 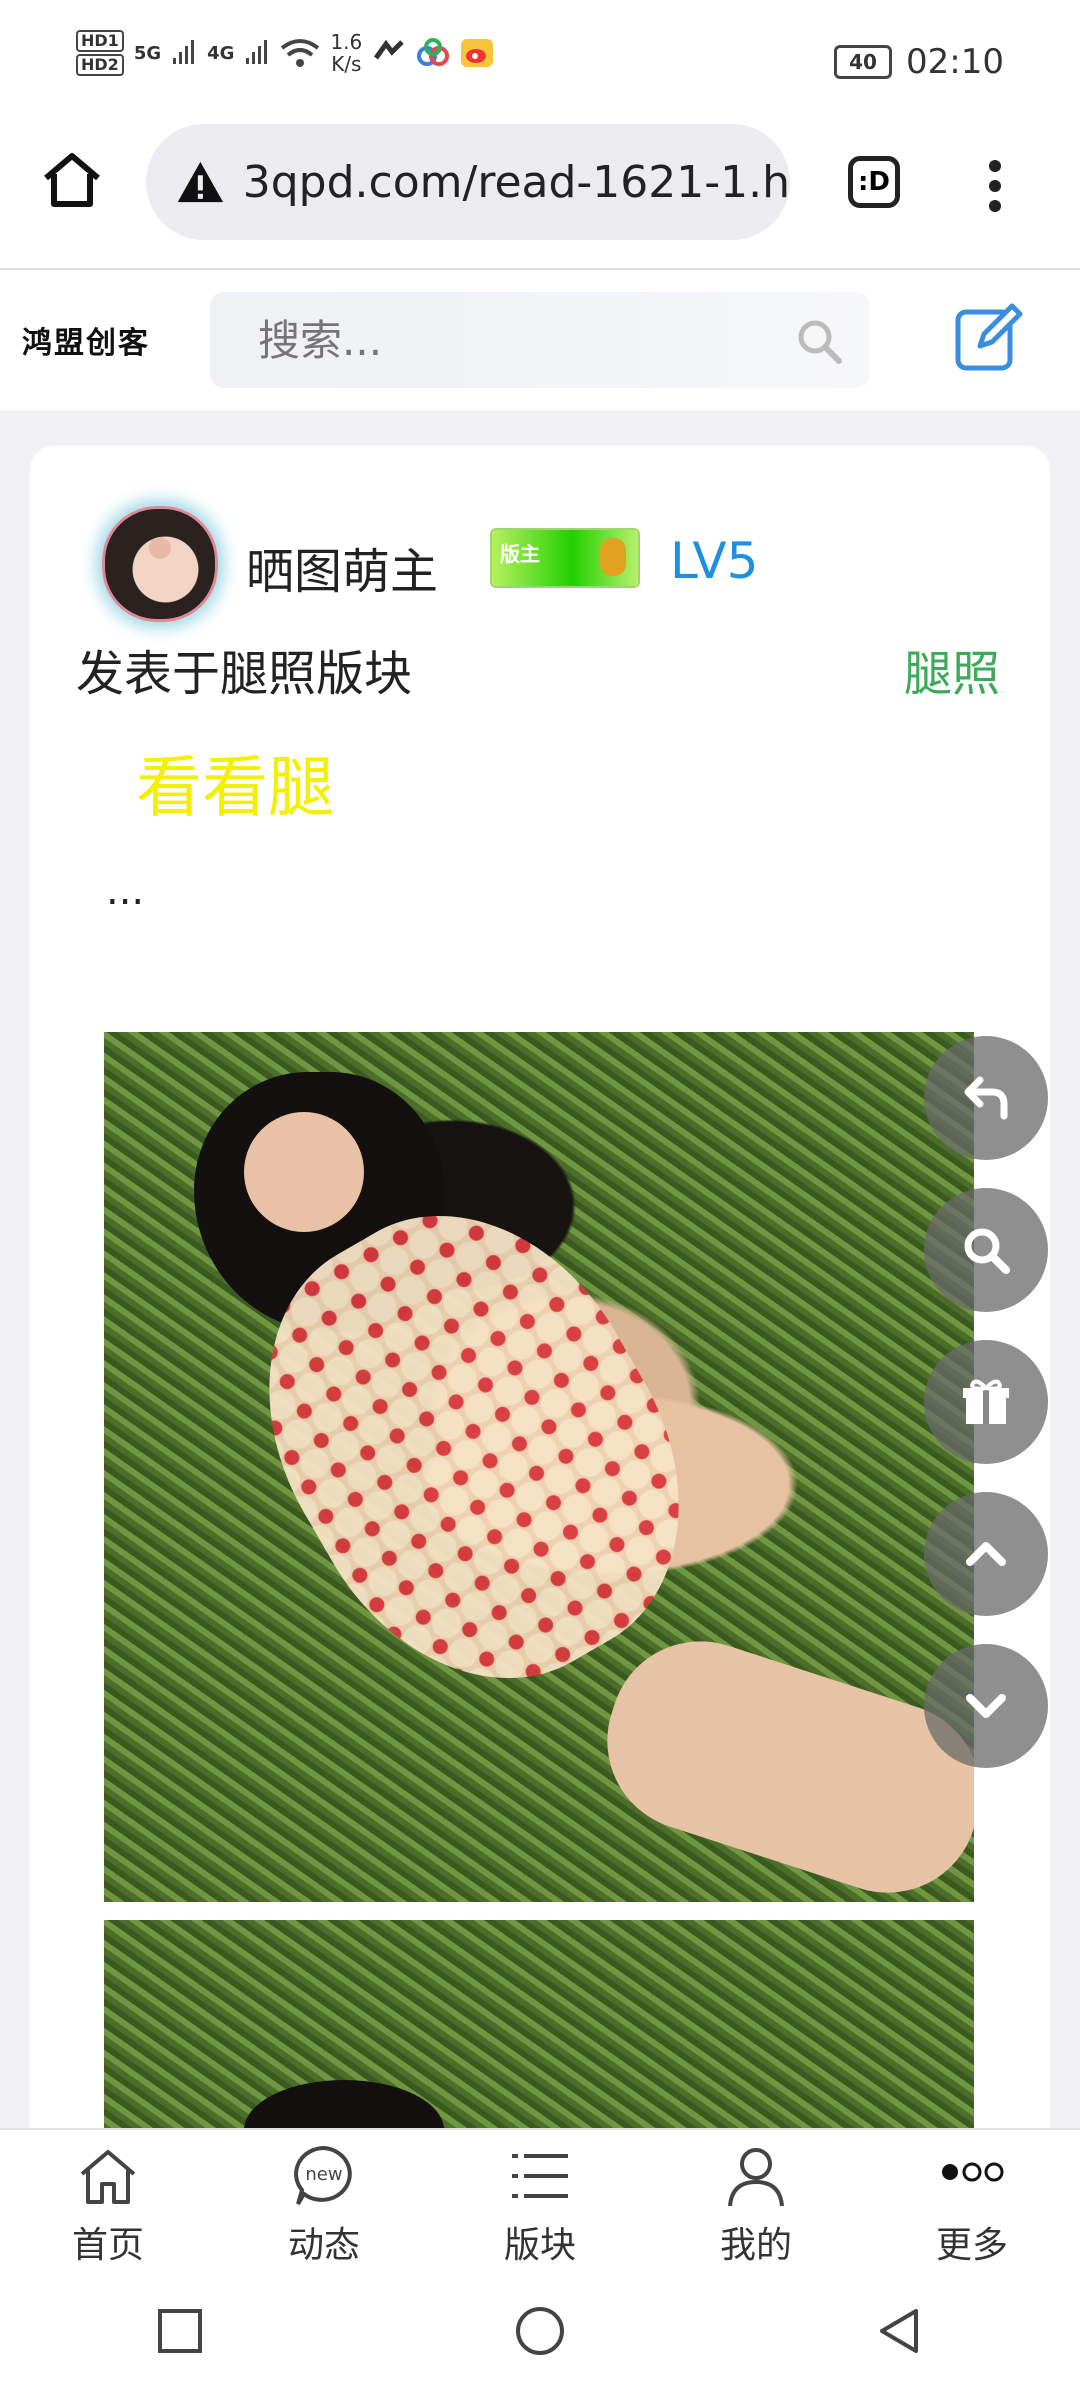 I want to click on net-speed-value: 1.6, so click(x=346, y=42).